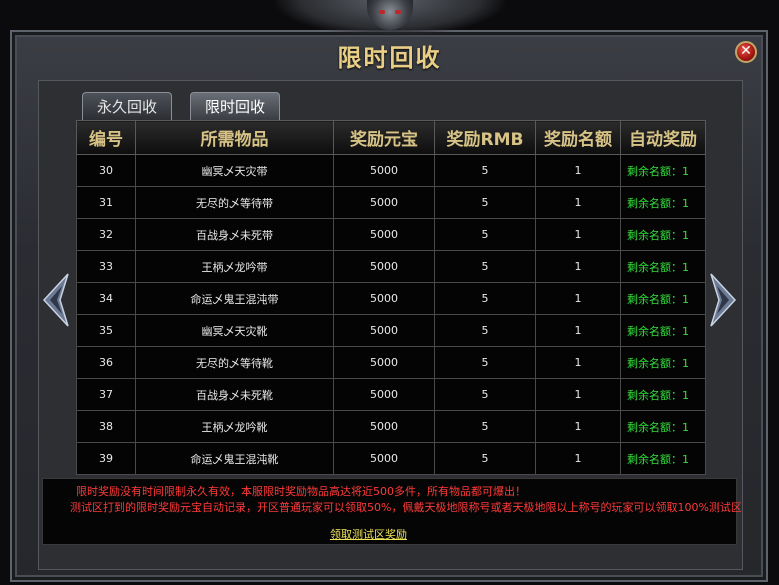  Describe the element at coordinates (127, 106) in the screenshot. I see `tab-permanent-recycle: 永久回收` at that location.